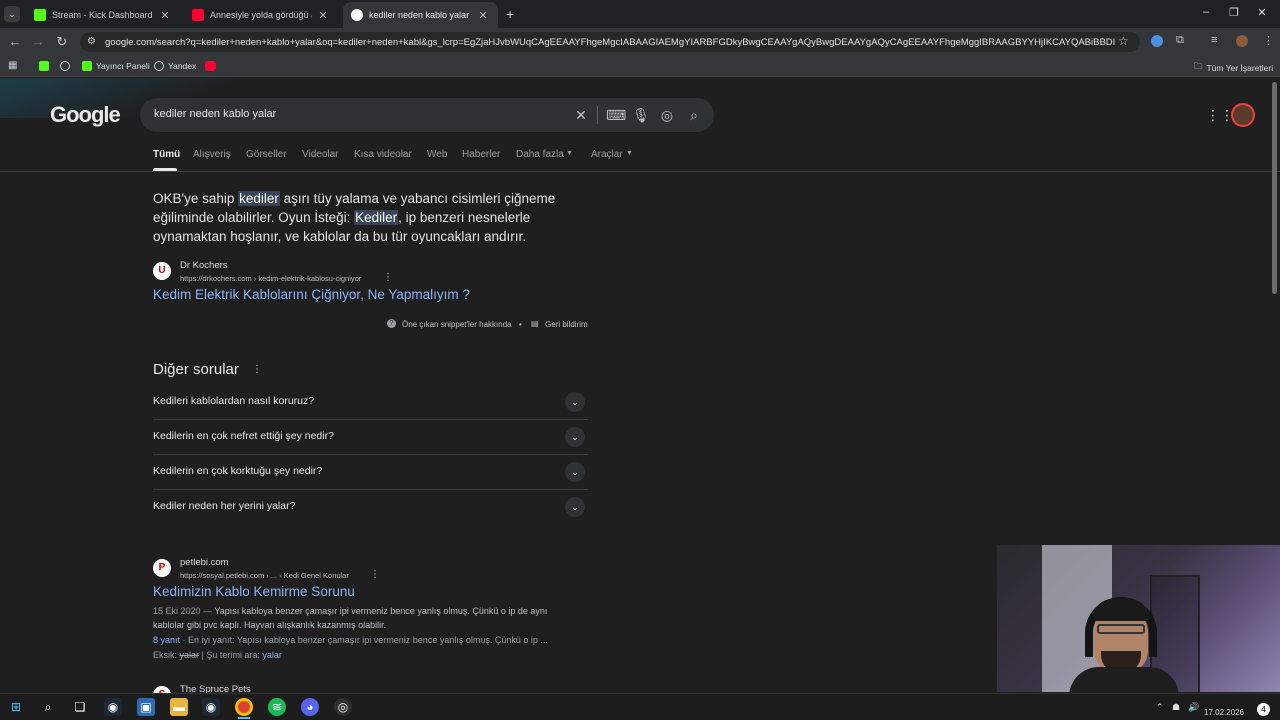 The height and width of the screenshot is (720, 1280). What do you see at coordinates (1206, 12) in the screenshot?
I see `minimize-icon: –` at bounding box center [1206, 12].